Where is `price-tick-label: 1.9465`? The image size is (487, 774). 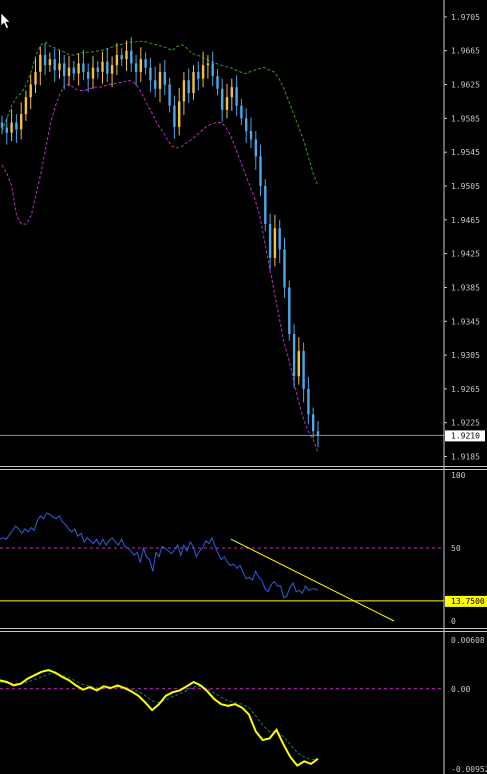
price-tick-label: 1.9465 is located at coordinates (465, 220).